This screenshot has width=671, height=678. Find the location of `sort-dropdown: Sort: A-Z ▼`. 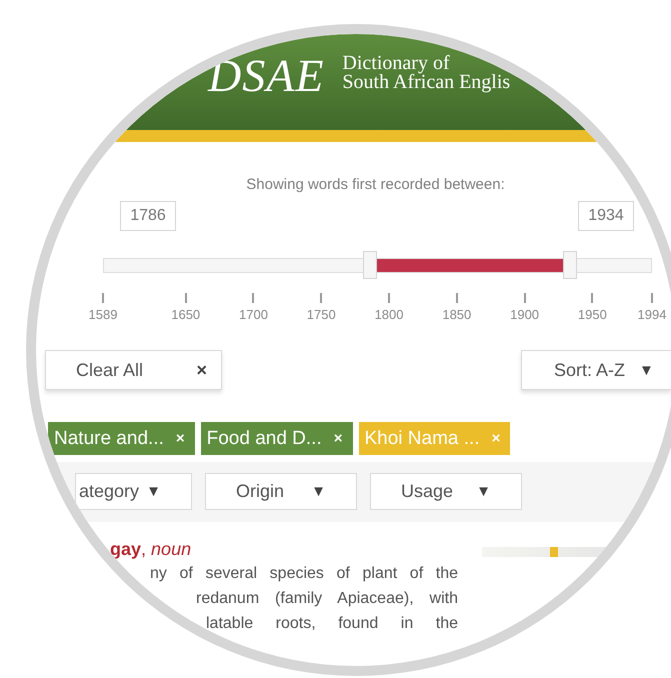

sort-dropdown: Sort: A-Z ▼ is located at coordinates (596, 370).